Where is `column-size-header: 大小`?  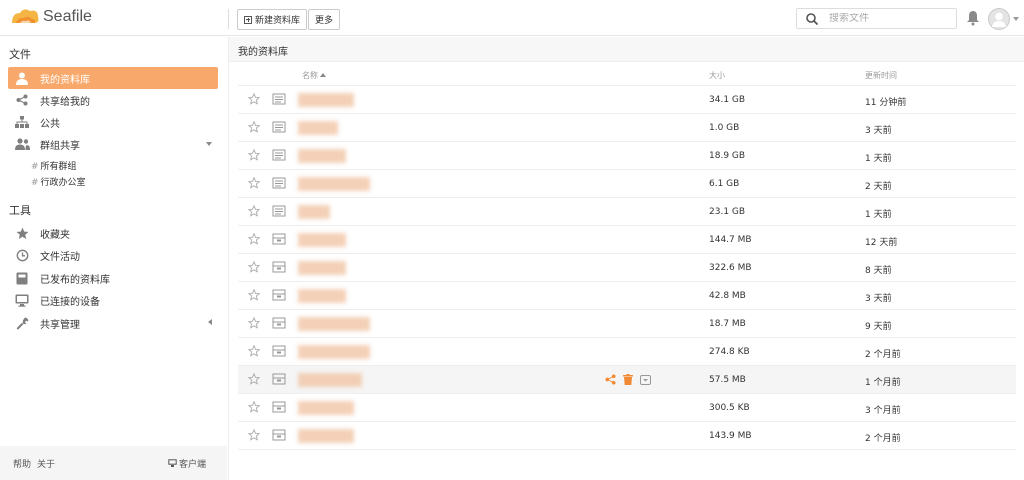 column-size-header: 大小 is located at coordinates (717, 75).